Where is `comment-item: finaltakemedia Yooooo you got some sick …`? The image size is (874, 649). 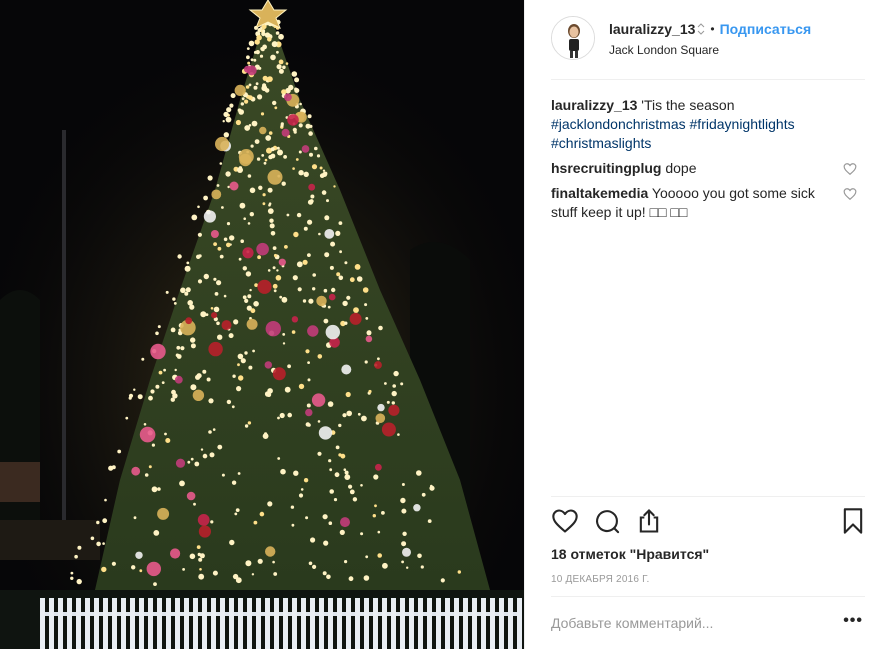
comment-item: finaltakemedia Yooooo you got some sick … is located at coordinates (704, 203).